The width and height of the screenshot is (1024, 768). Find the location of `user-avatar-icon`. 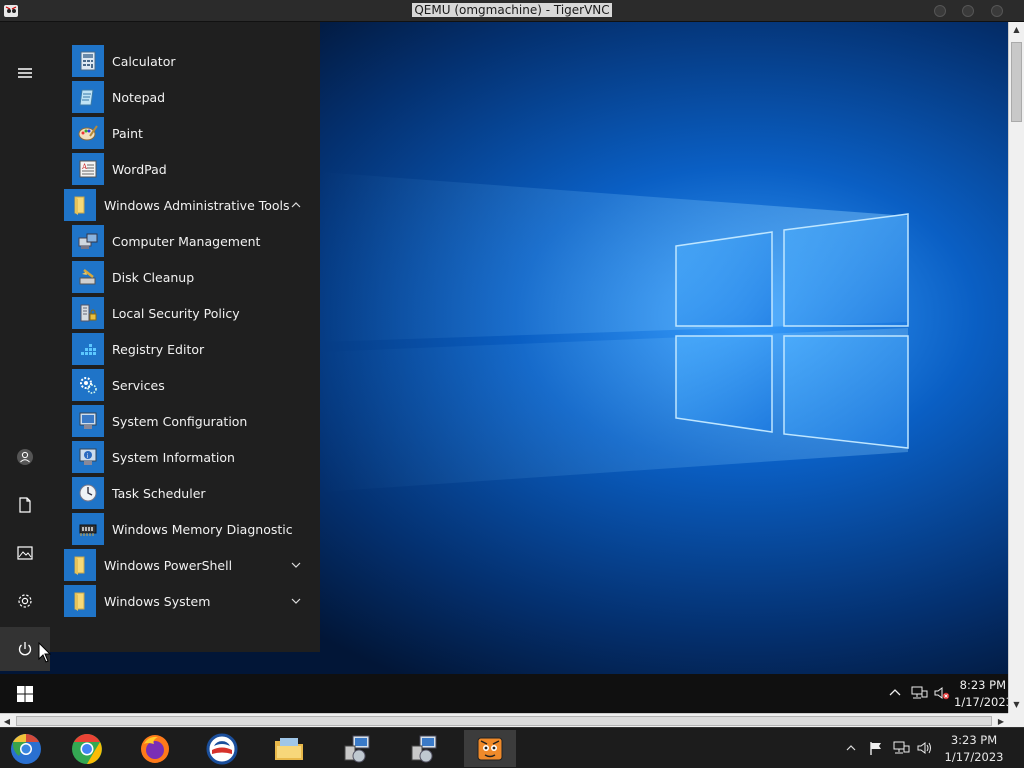

user-avatar-icon is located at coordinates (25, 457).